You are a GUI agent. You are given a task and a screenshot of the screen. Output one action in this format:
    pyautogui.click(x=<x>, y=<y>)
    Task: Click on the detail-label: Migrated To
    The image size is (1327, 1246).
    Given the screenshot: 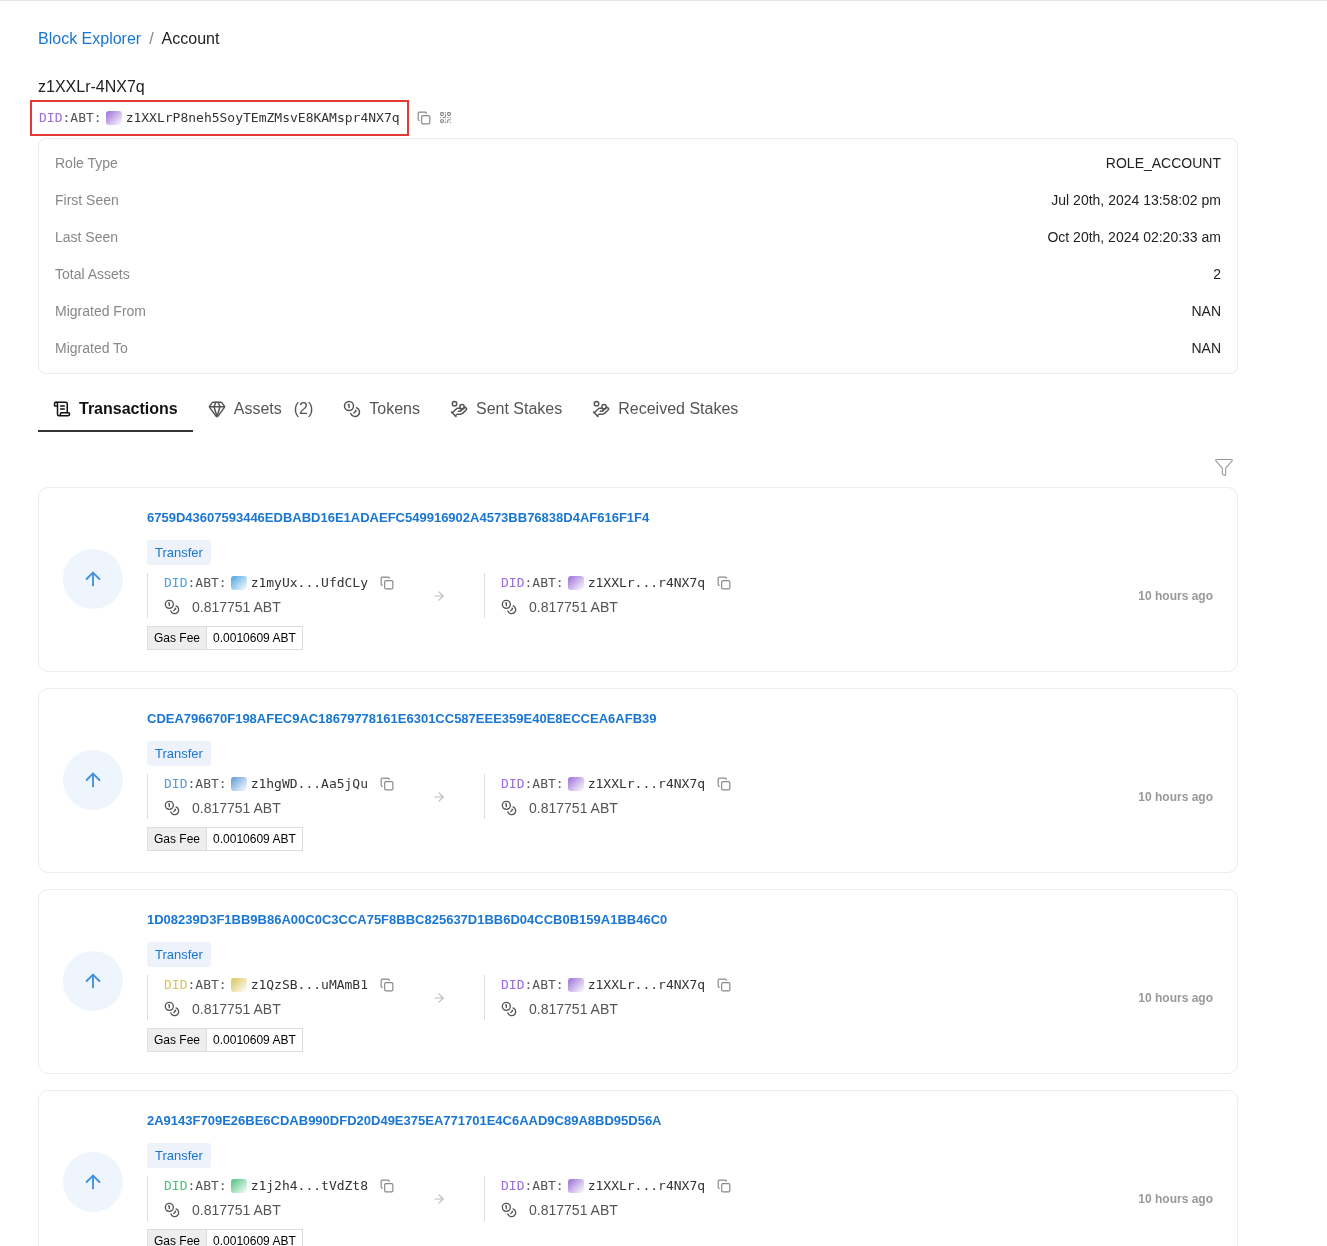 What is the action you would take?
    pyautogui.click(x=91, y=348)
    